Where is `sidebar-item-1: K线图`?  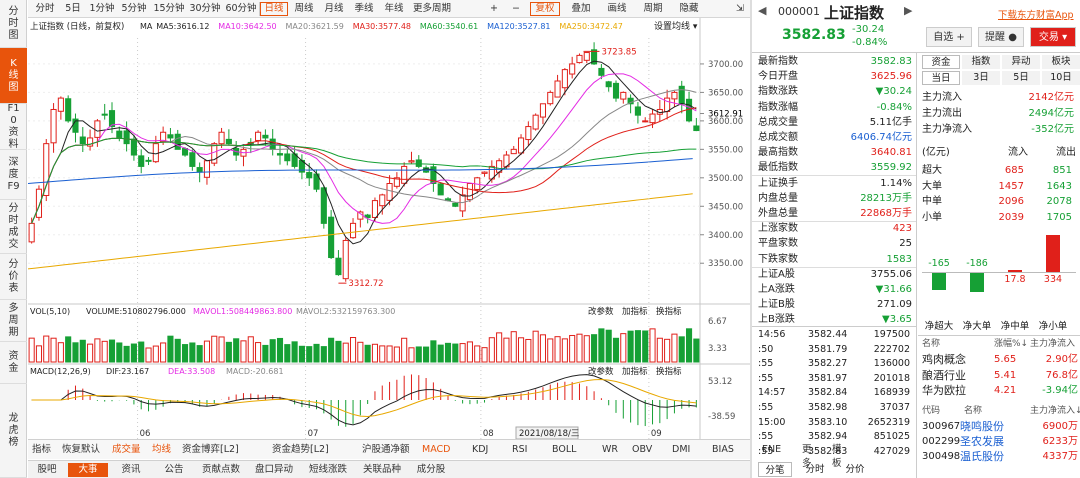
sidebar-item-1: K线图 is located at coordinates (13, 76).